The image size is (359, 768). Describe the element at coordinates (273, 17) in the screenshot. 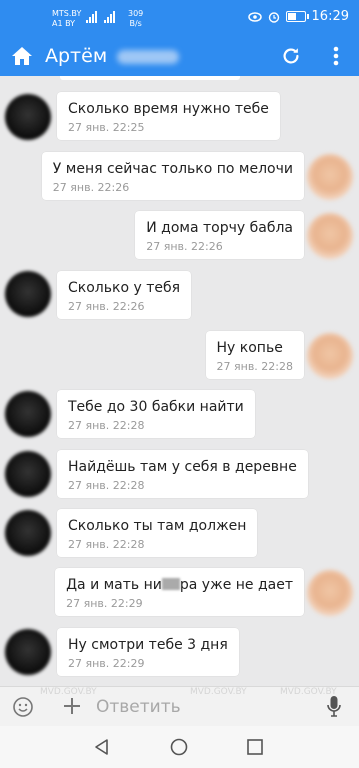

I see `alarm-icon` at that location.